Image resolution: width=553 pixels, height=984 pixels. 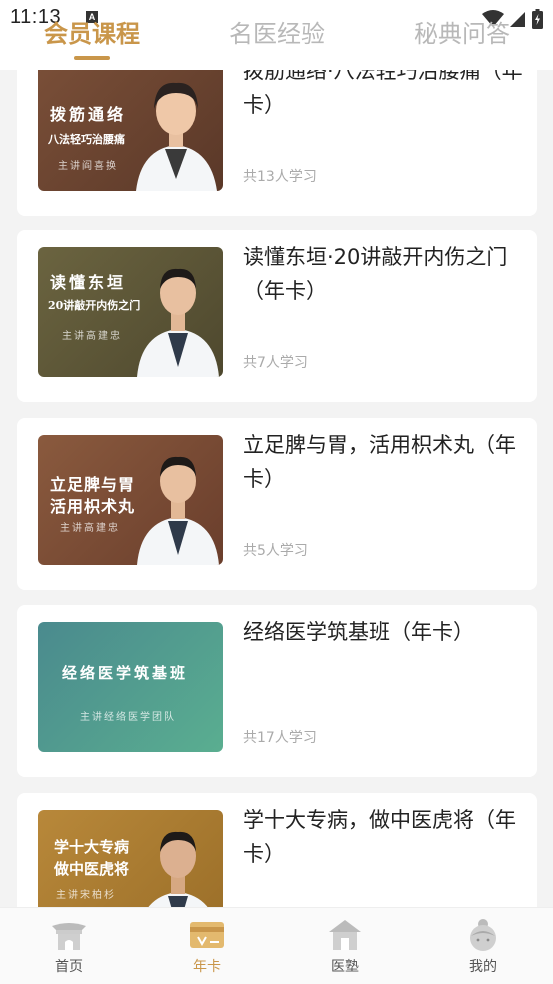 What do you see at coordinates (375, 274) in the screenshot?
I see `course-title: 读懂东垣·20讲敲开内伤之门（年卡）` at bounding box center [375, 274].